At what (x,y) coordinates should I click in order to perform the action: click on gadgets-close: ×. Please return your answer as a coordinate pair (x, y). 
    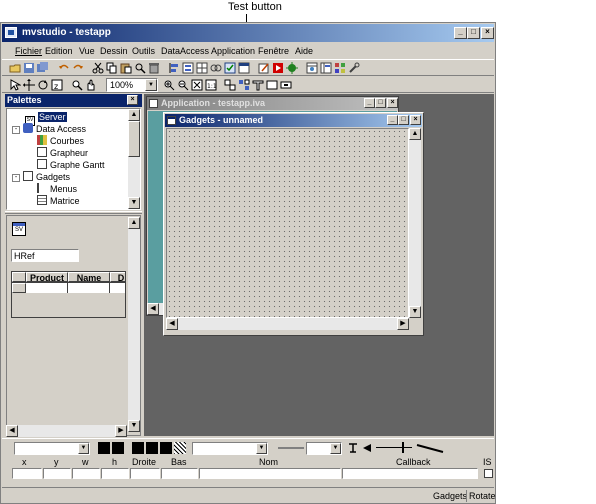
    Looking at the image, I should click on (415, 120).